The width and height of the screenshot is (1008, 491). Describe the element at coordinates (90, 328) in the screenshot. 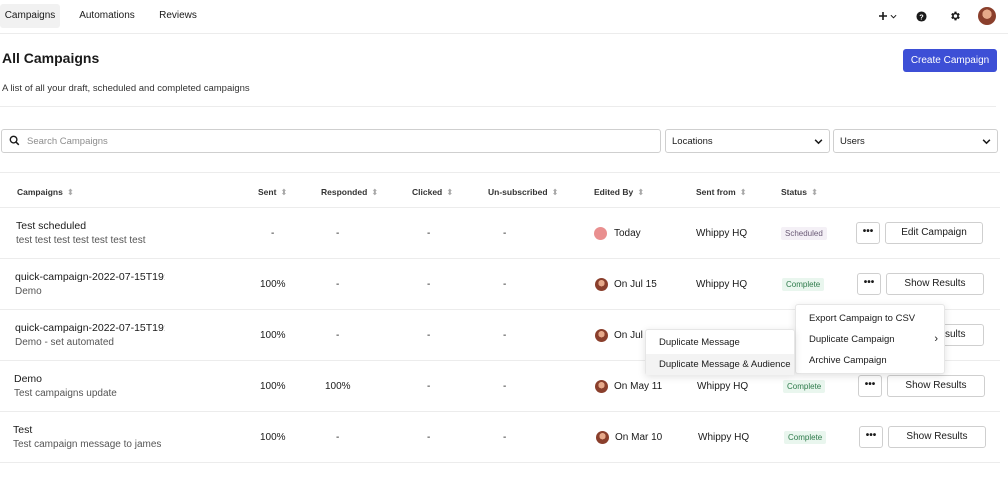

I see `campaign-name: quick-campaign-2022-07-15T19:26` at that location.